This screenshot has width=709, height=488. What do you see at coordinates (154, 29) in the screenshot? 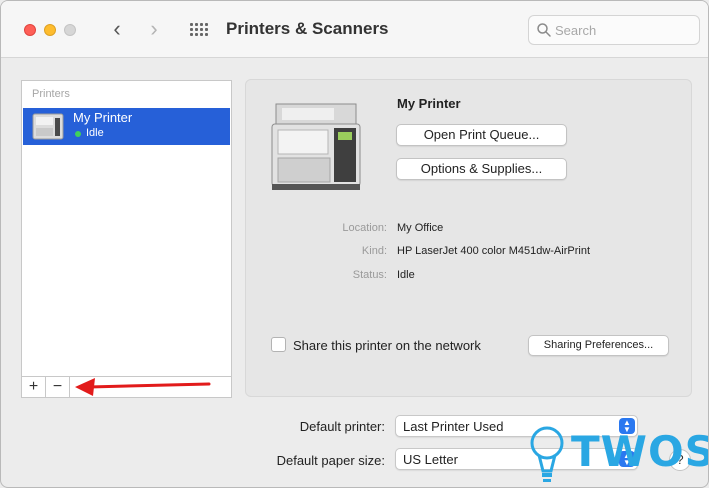
I see `chevron-right-icon: ›` at bounding box center [154, 29].